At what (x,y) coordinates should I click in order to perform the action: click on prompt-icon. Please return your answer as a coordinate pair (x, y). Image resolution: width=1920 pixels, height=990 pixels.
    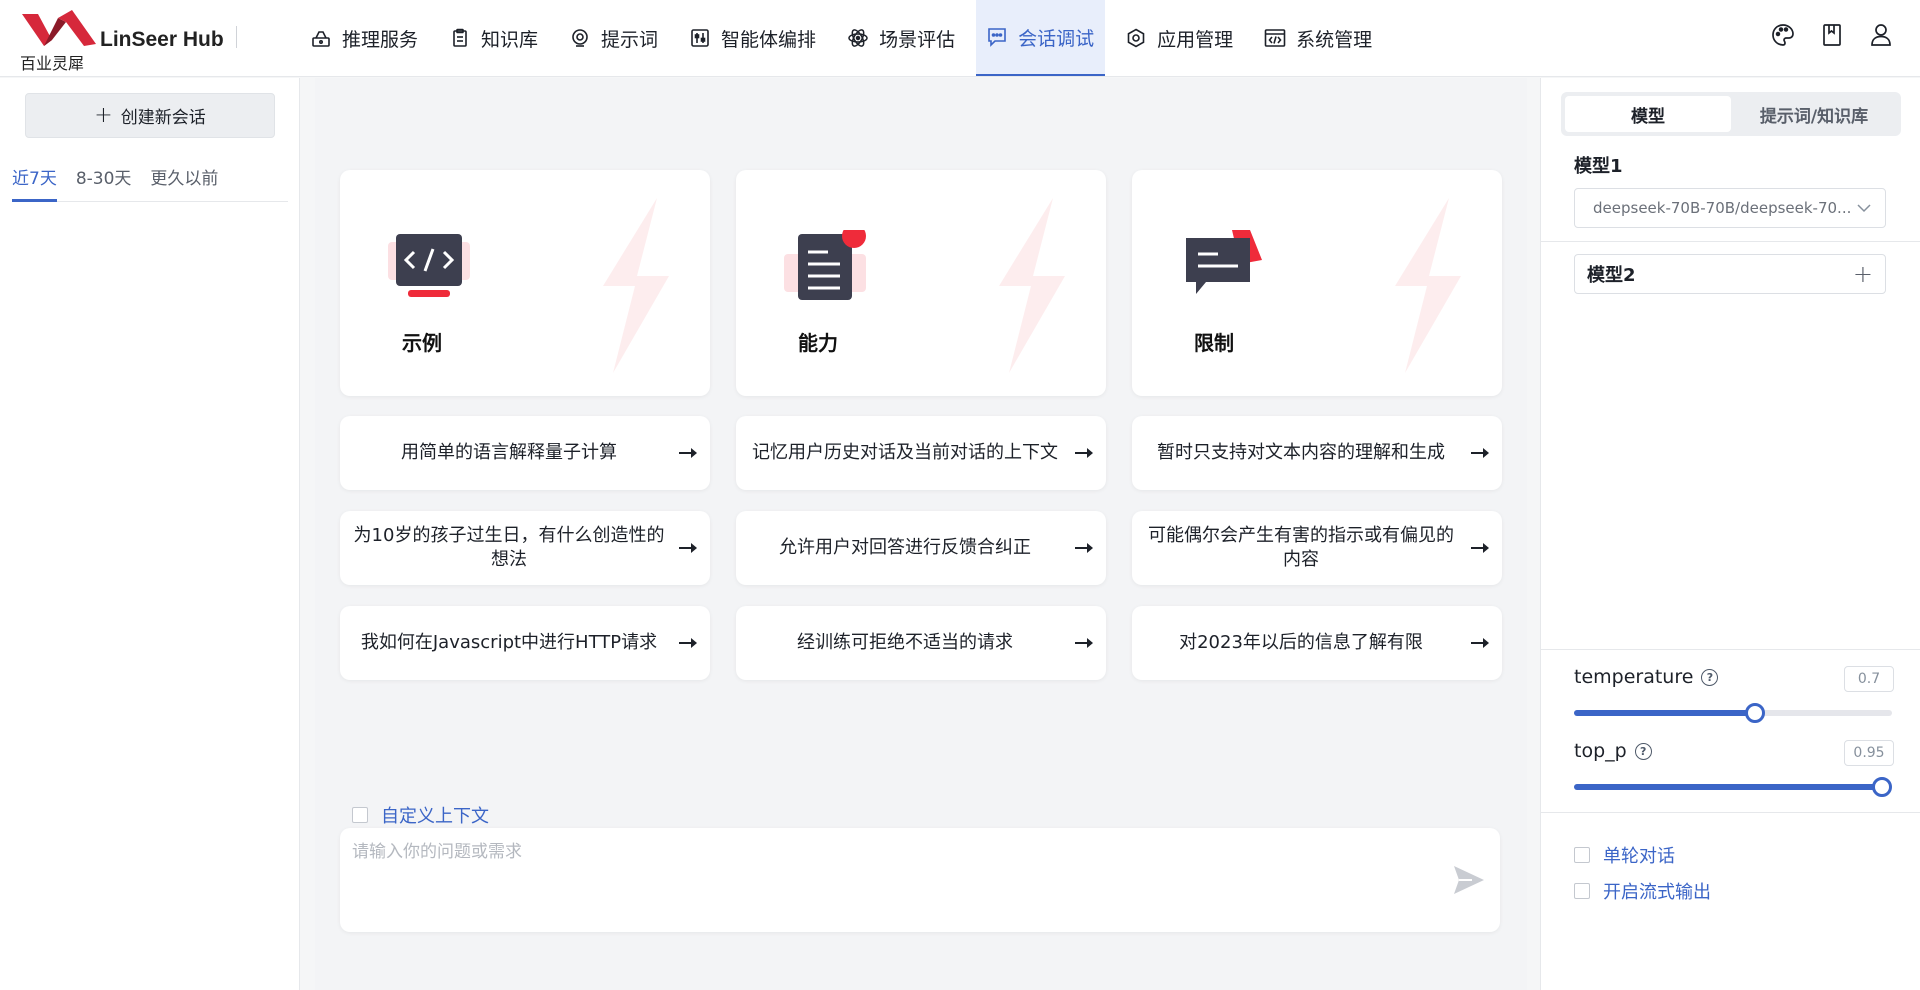
    Looking at the image, I should click on (580, 38).